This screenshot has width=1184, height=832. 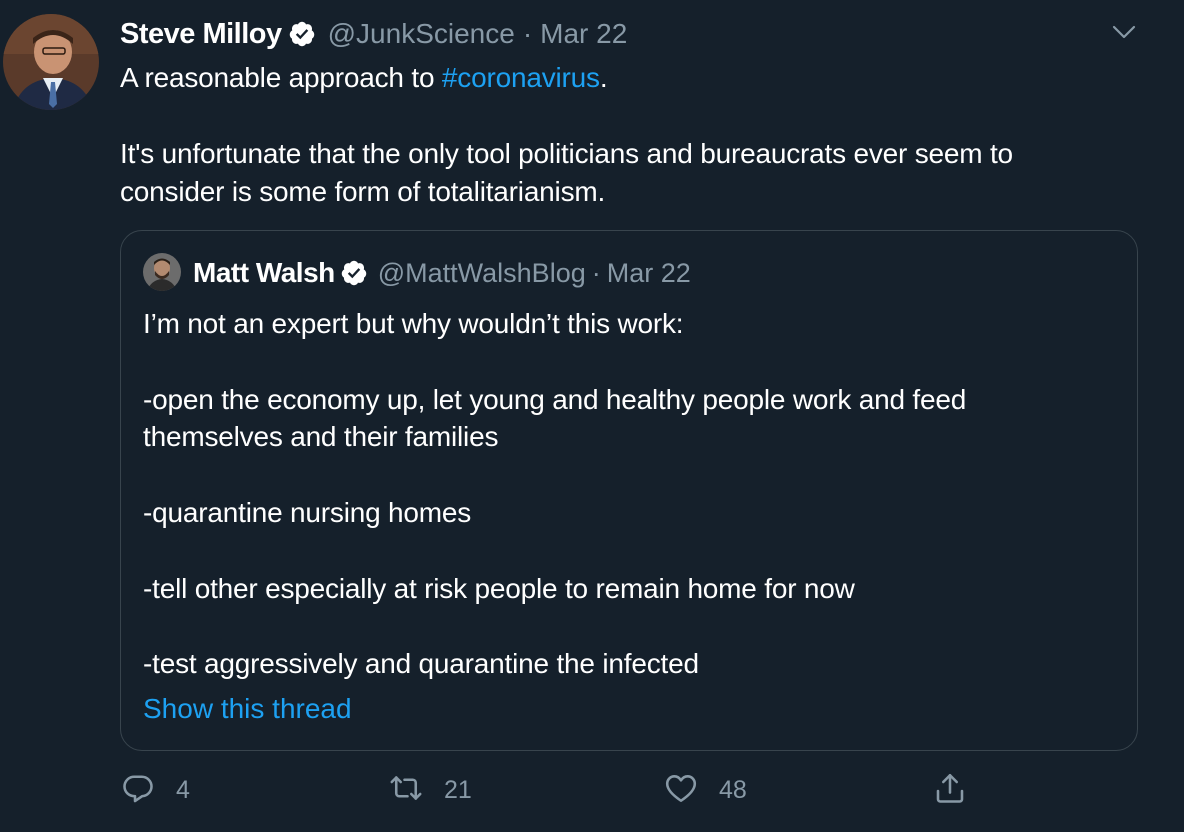 What do you see at coordinates (421, 34) in the screenshot?
I see `author-handle: @JunkScience` at bounding box center [421, 34].